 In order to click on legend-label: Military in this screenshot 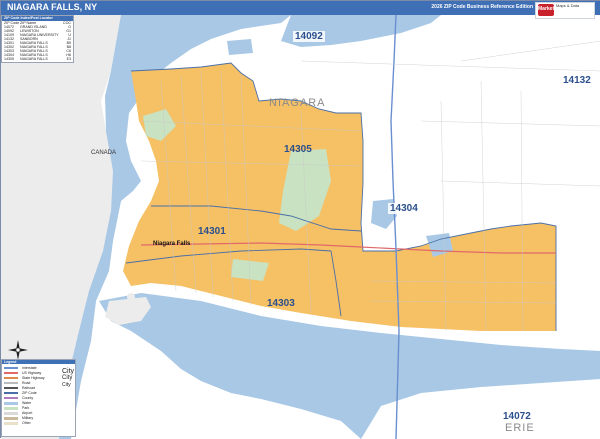, I will do `click(28, 418)`.